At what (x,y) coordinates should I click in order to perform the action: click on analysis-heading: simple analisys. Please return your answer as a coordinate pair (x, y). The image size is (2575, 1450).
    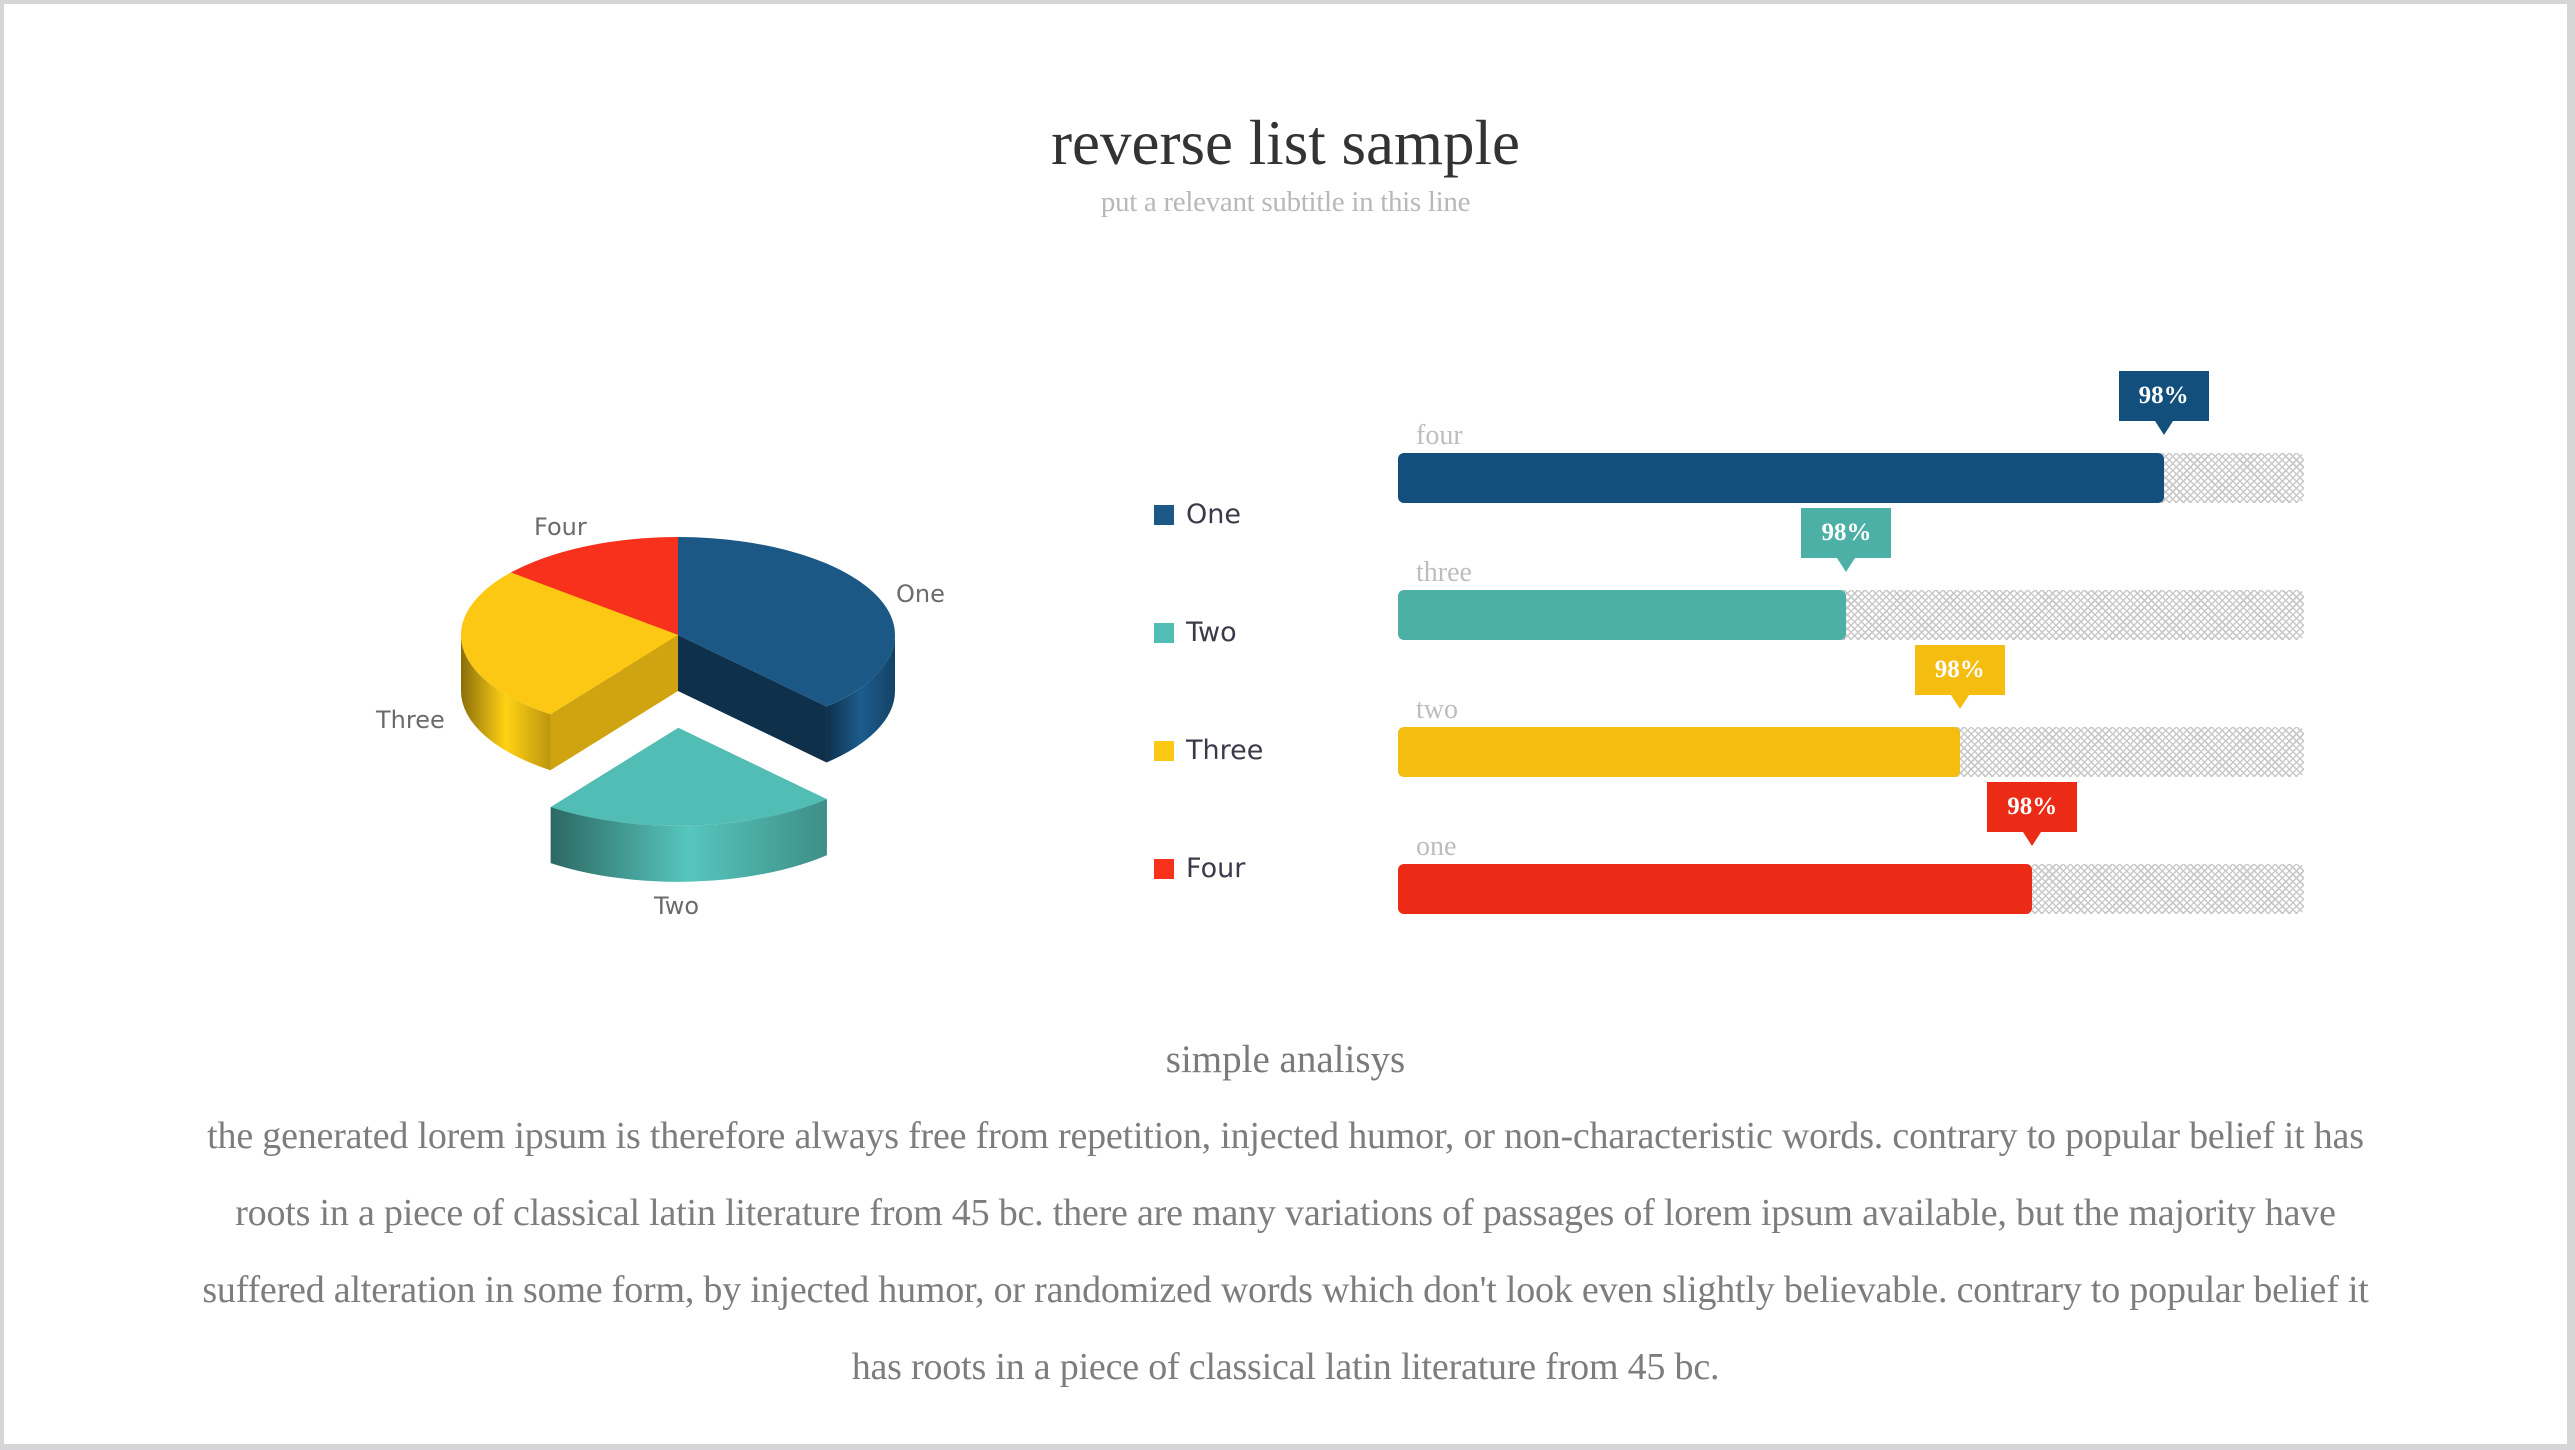
    Looking at the image, I should click on (1285, 1059).